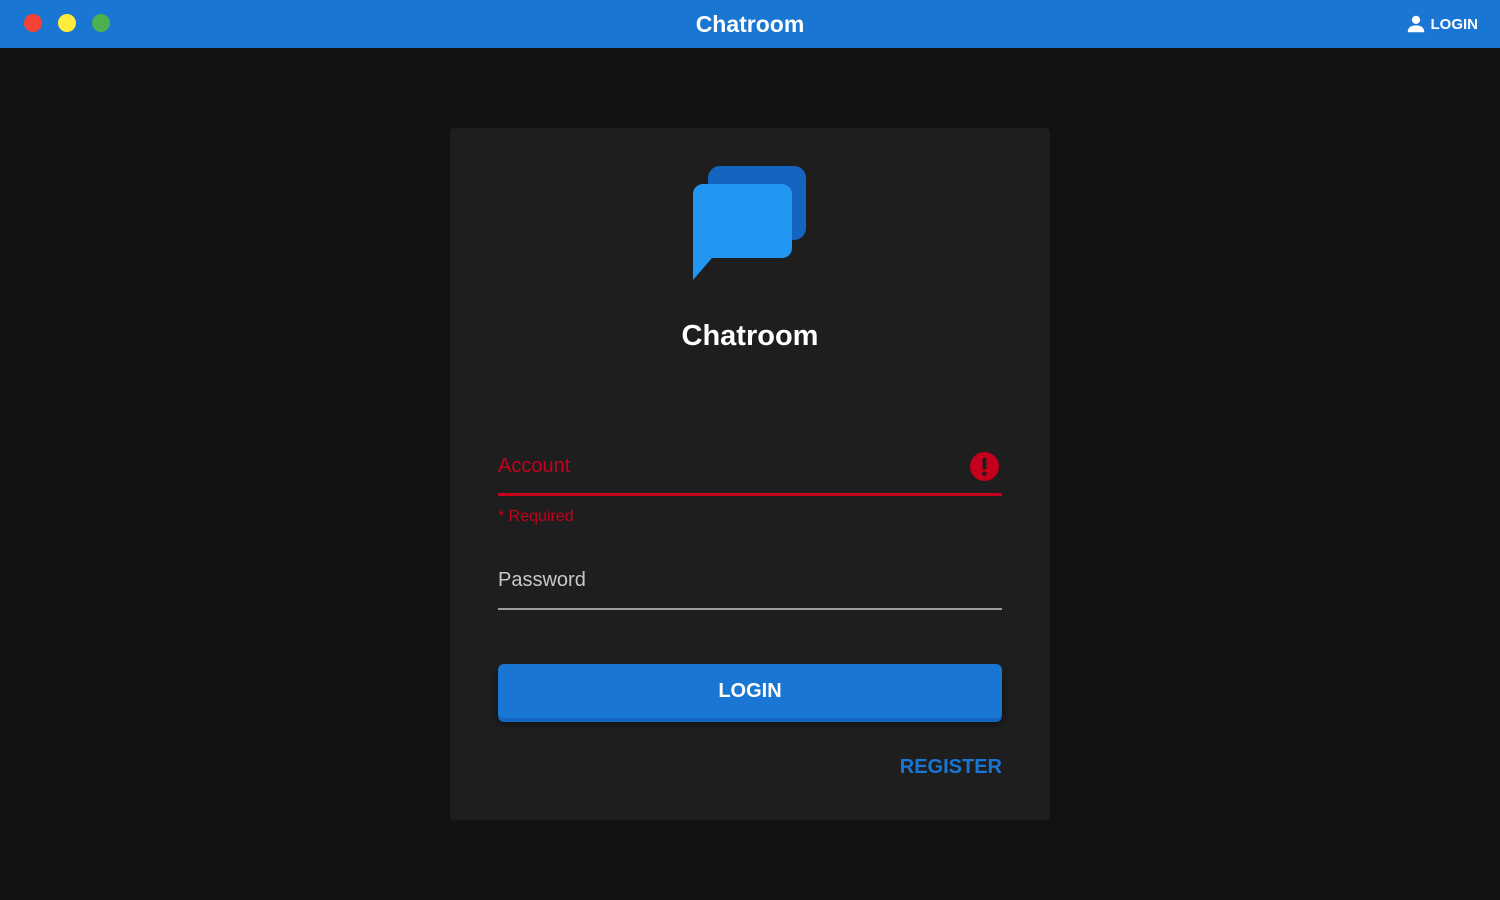  I want to click on minimize-window-button, so click(67, 23).